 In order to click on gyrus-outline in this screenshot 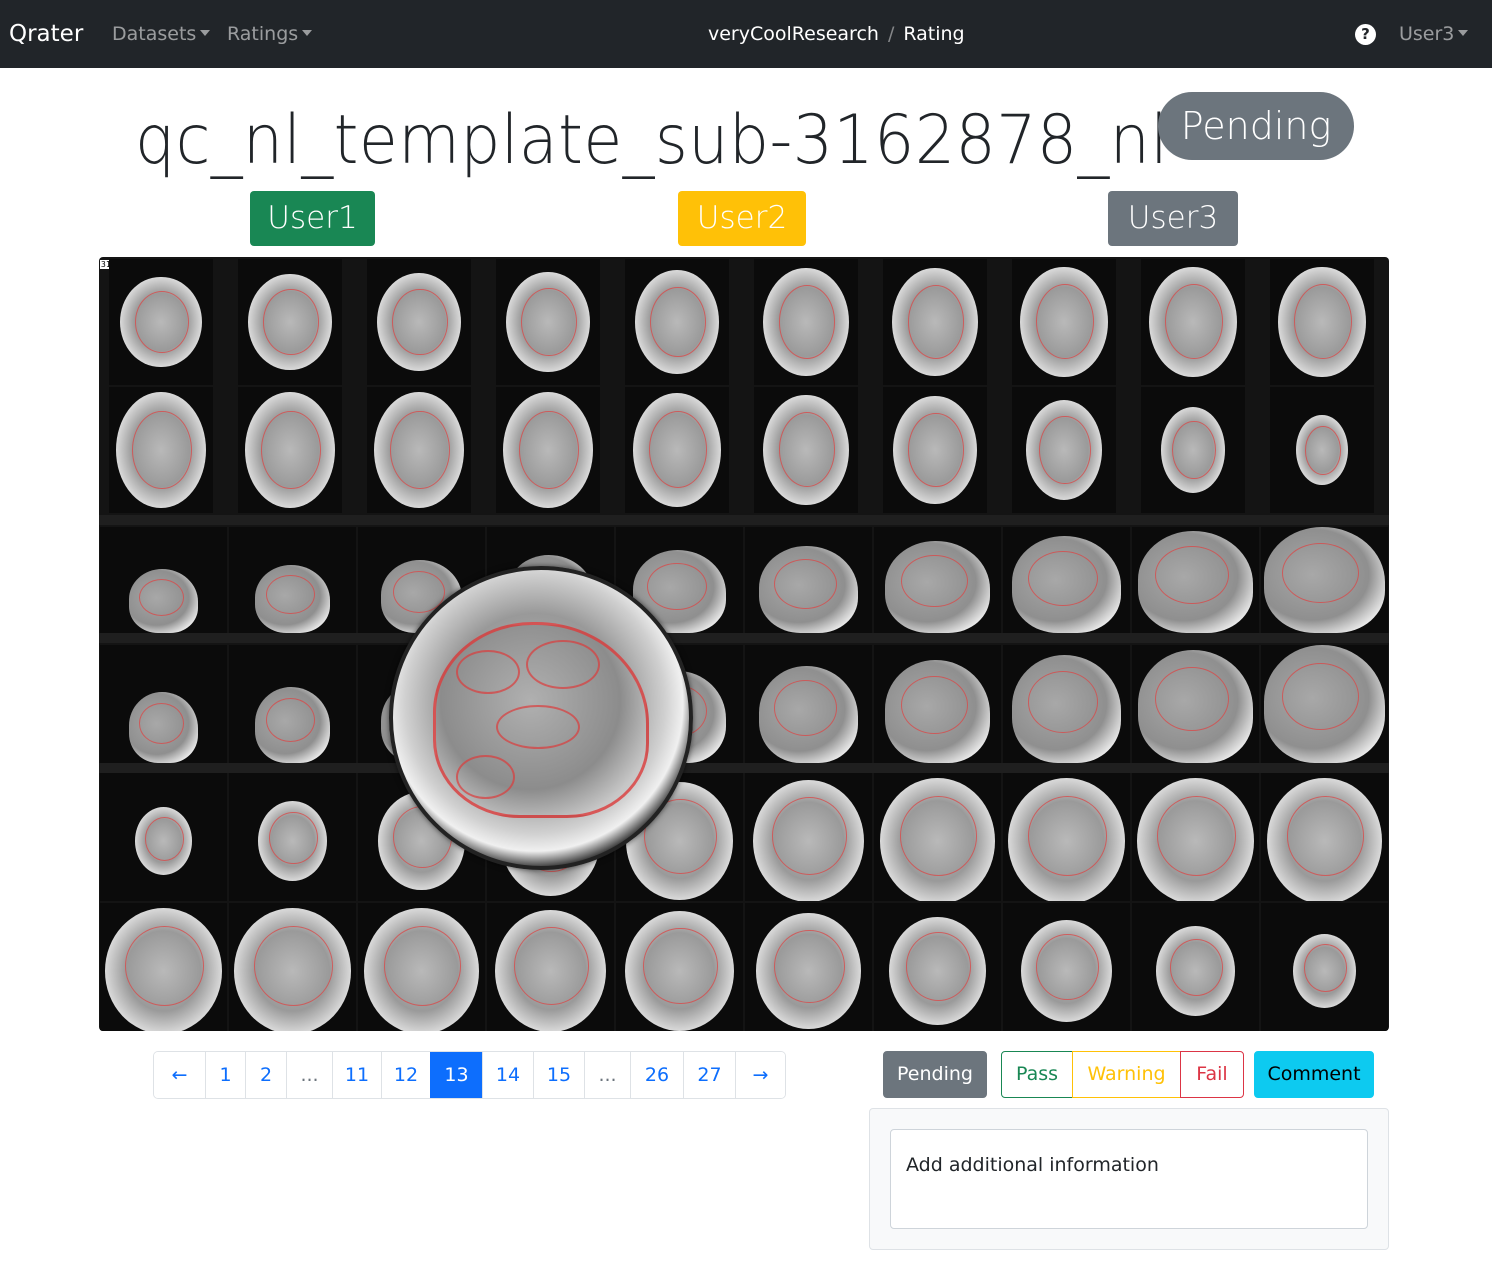, I will do `click(488, 672)`.